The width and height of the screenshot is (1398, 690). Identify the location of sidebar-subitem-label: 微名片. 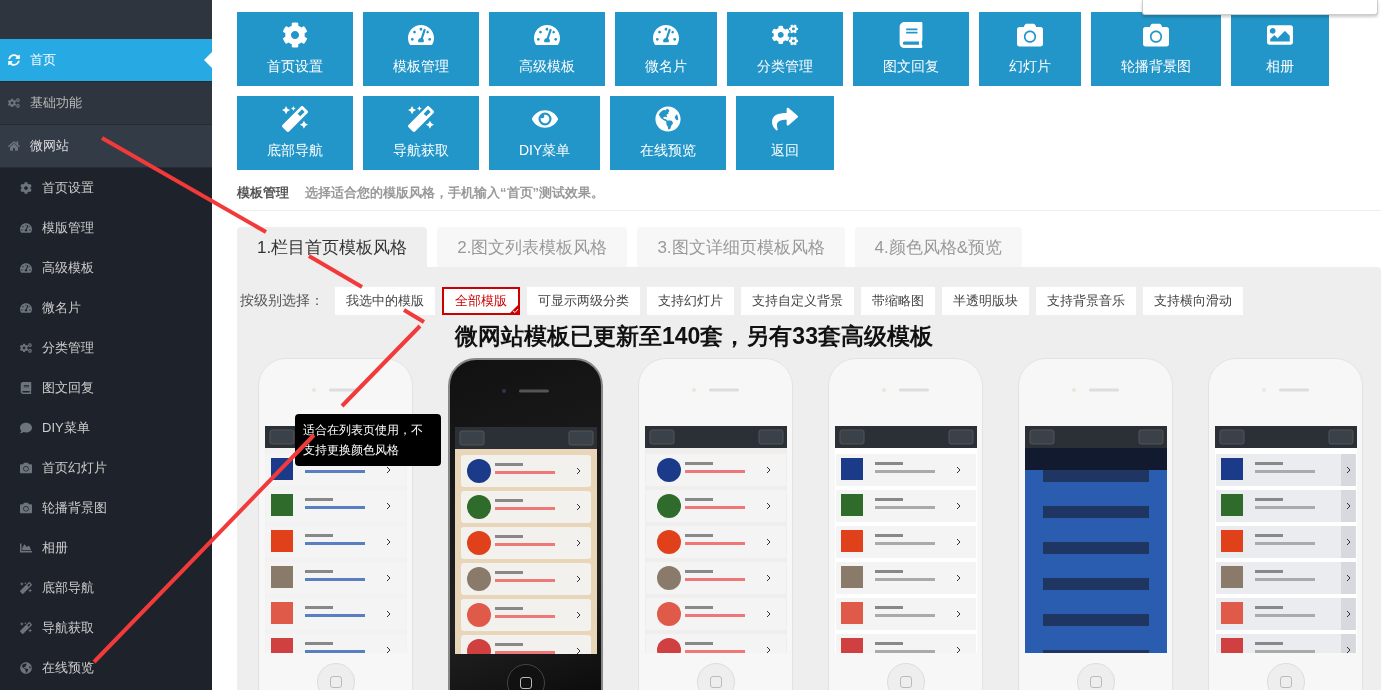
(61, 308).